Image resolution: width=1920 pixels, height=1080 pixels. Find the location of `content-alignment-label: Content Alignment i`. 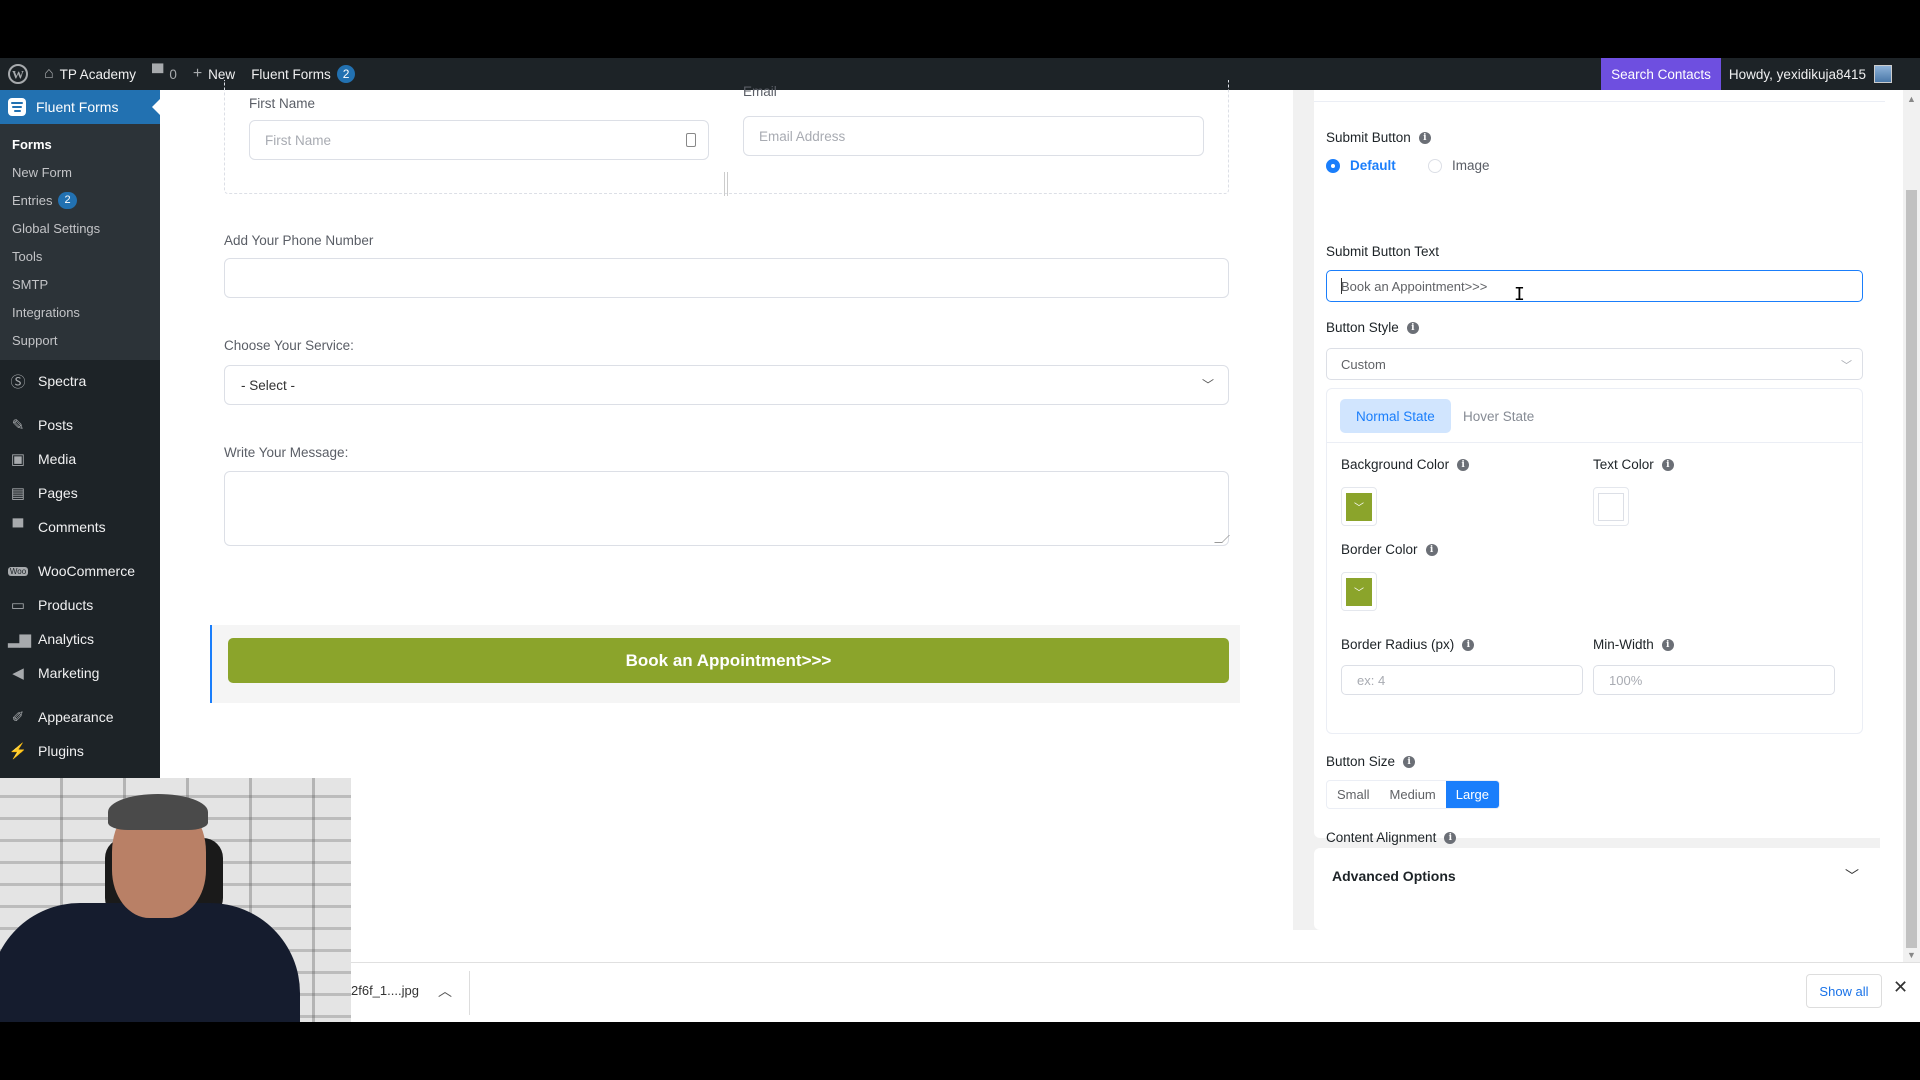

content-alignment-label: Content Alignment i is located at coordinates (1391, 837).